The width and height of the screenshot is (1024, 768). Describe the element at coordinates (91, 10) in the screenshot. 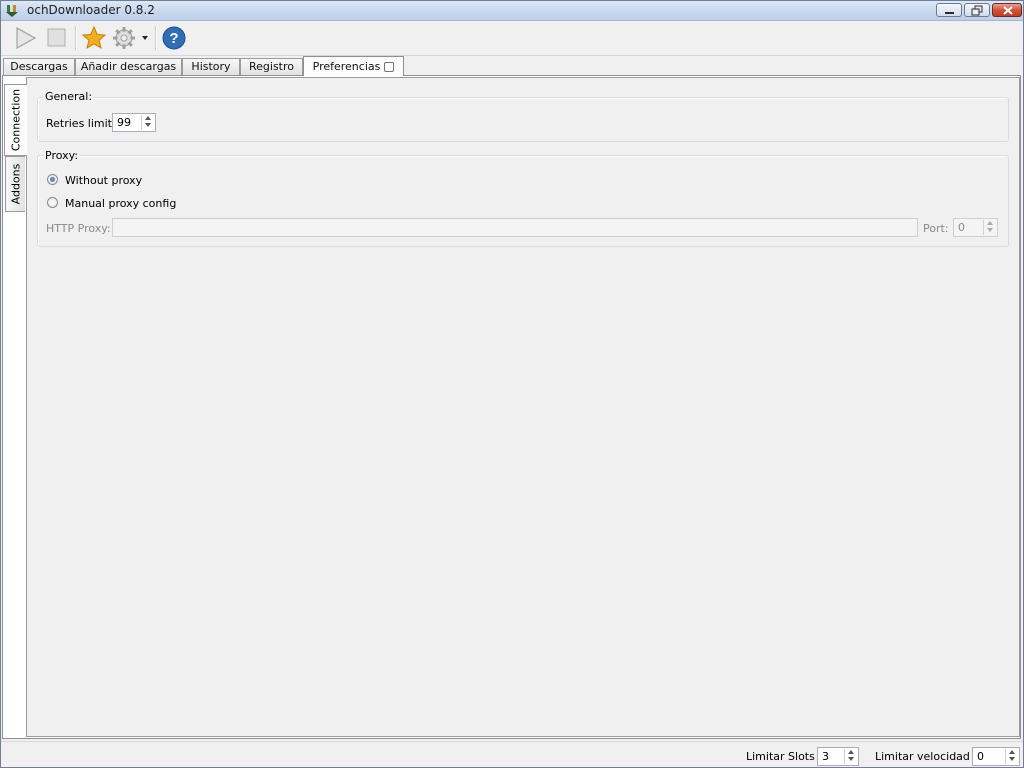

I see `window-title: ochDownloader 0.8.2` at that location.